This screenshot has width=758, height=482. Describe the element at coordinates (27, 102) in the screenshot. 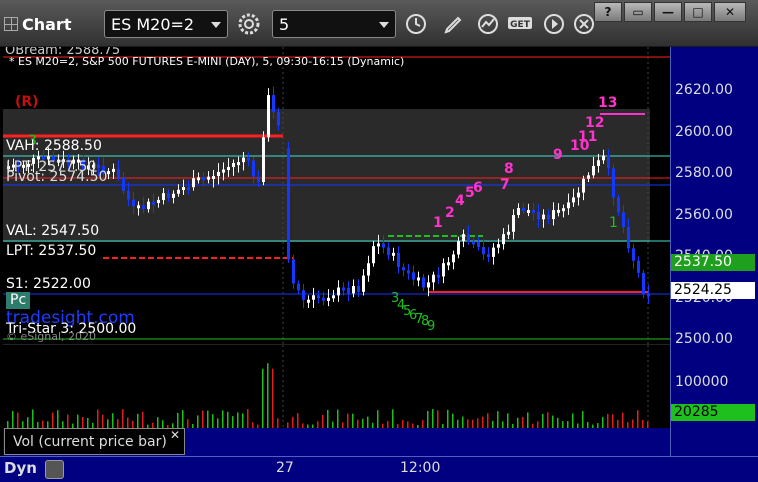

I see `r-marker: (R)` at that location.